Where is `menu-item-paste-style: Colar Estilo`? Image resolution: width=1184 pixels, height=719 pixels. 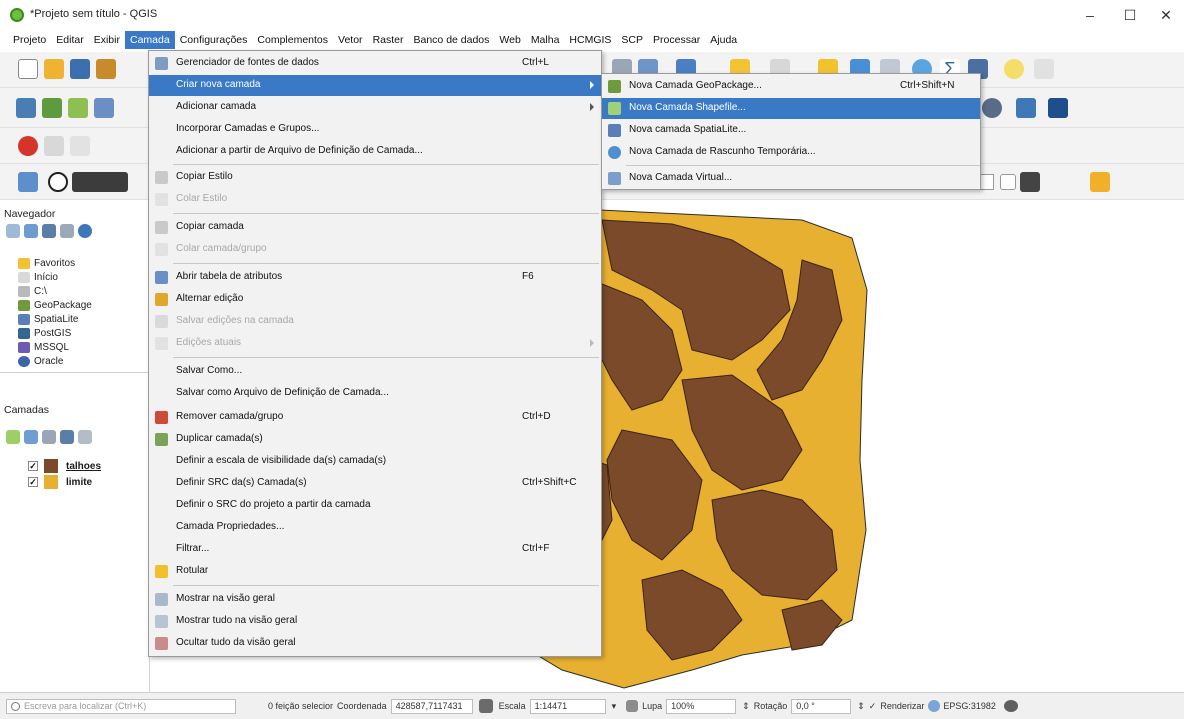 menu-item-paste-style: Colar Estilo is located at coordinates (375, 199).